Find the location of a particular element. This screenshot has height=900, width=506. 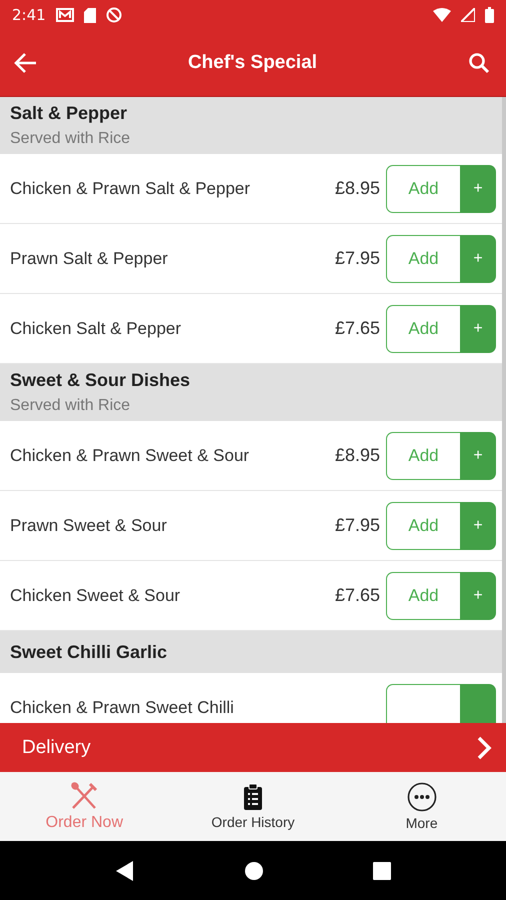

back-icon is located at coordinates (124, 871).